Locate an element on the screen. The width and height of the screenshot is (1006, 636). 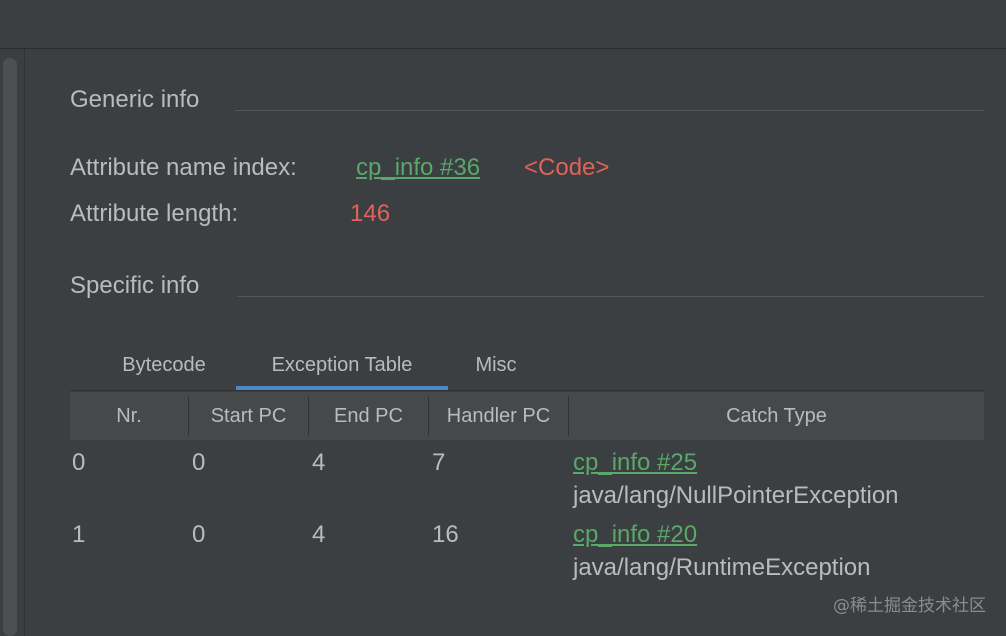
column-header-start-pc: Start PC is located at coordinates (248, 416).